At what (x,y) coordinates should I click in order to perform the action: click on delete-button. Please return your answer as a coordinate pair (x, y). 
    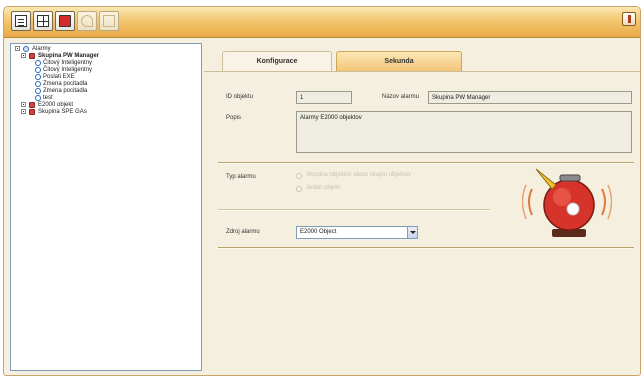
    Looking at the image, I should click on (65, 21).